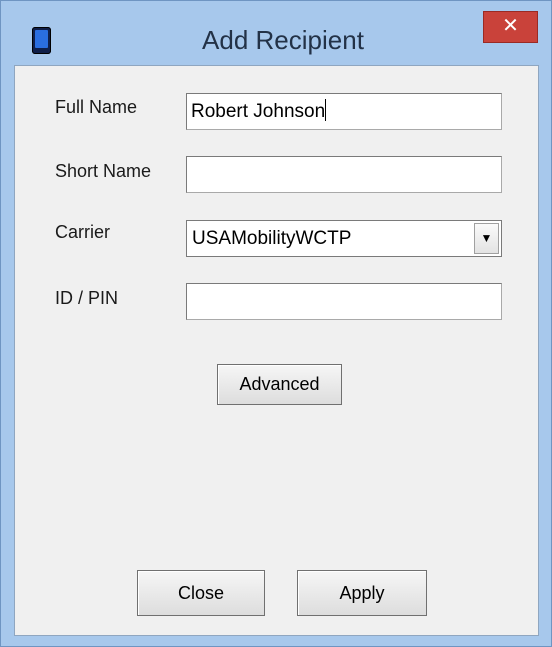 The image size is (552, 647). What do you see at coordinates (279, 384) in the screenshot?
I see `advanced-button: Advanced` at bounding box center [279, 384].